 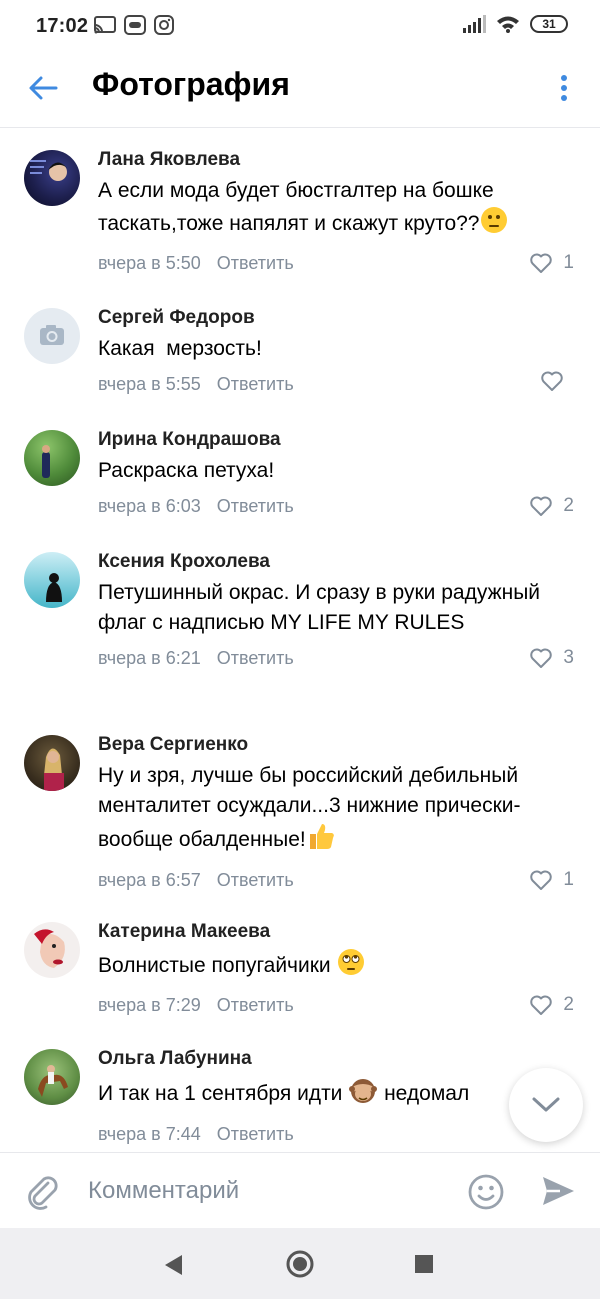 What do you see at coordinates (349, 1059) in the screenshot?
I see `comment-author: Ольга Лабунина` at bounding box center [349, 1059].